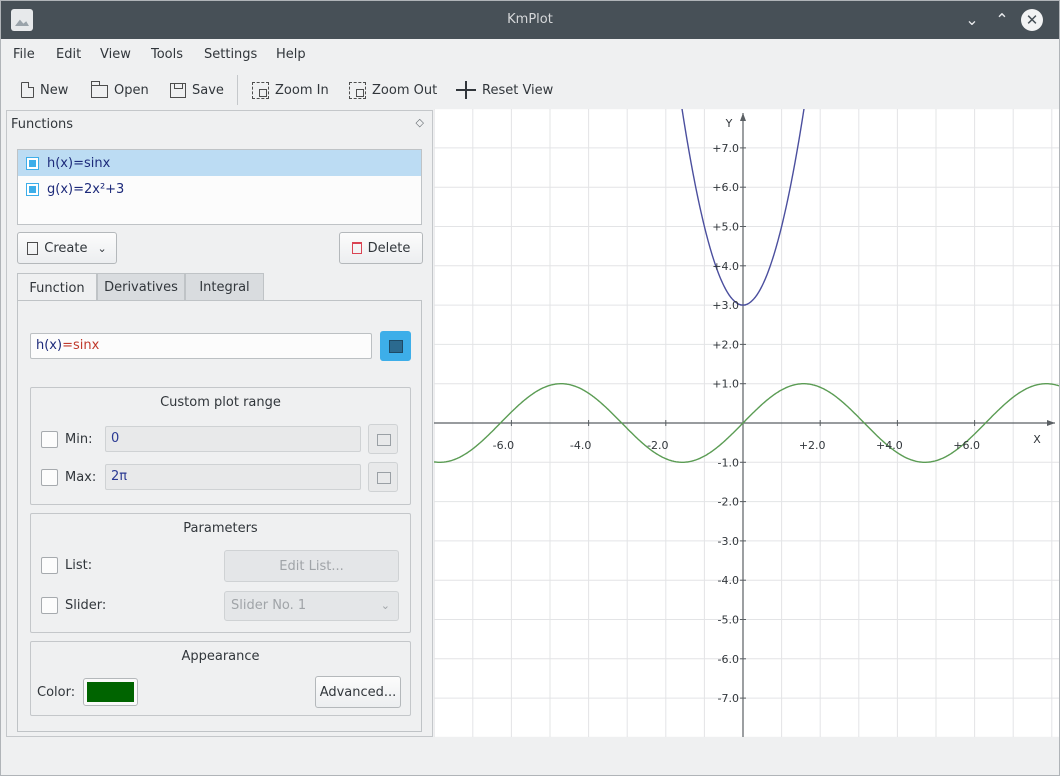 This screenshot has width=1060, height=776. I want to click on minimize-button: ⌄, so click(972, 20).